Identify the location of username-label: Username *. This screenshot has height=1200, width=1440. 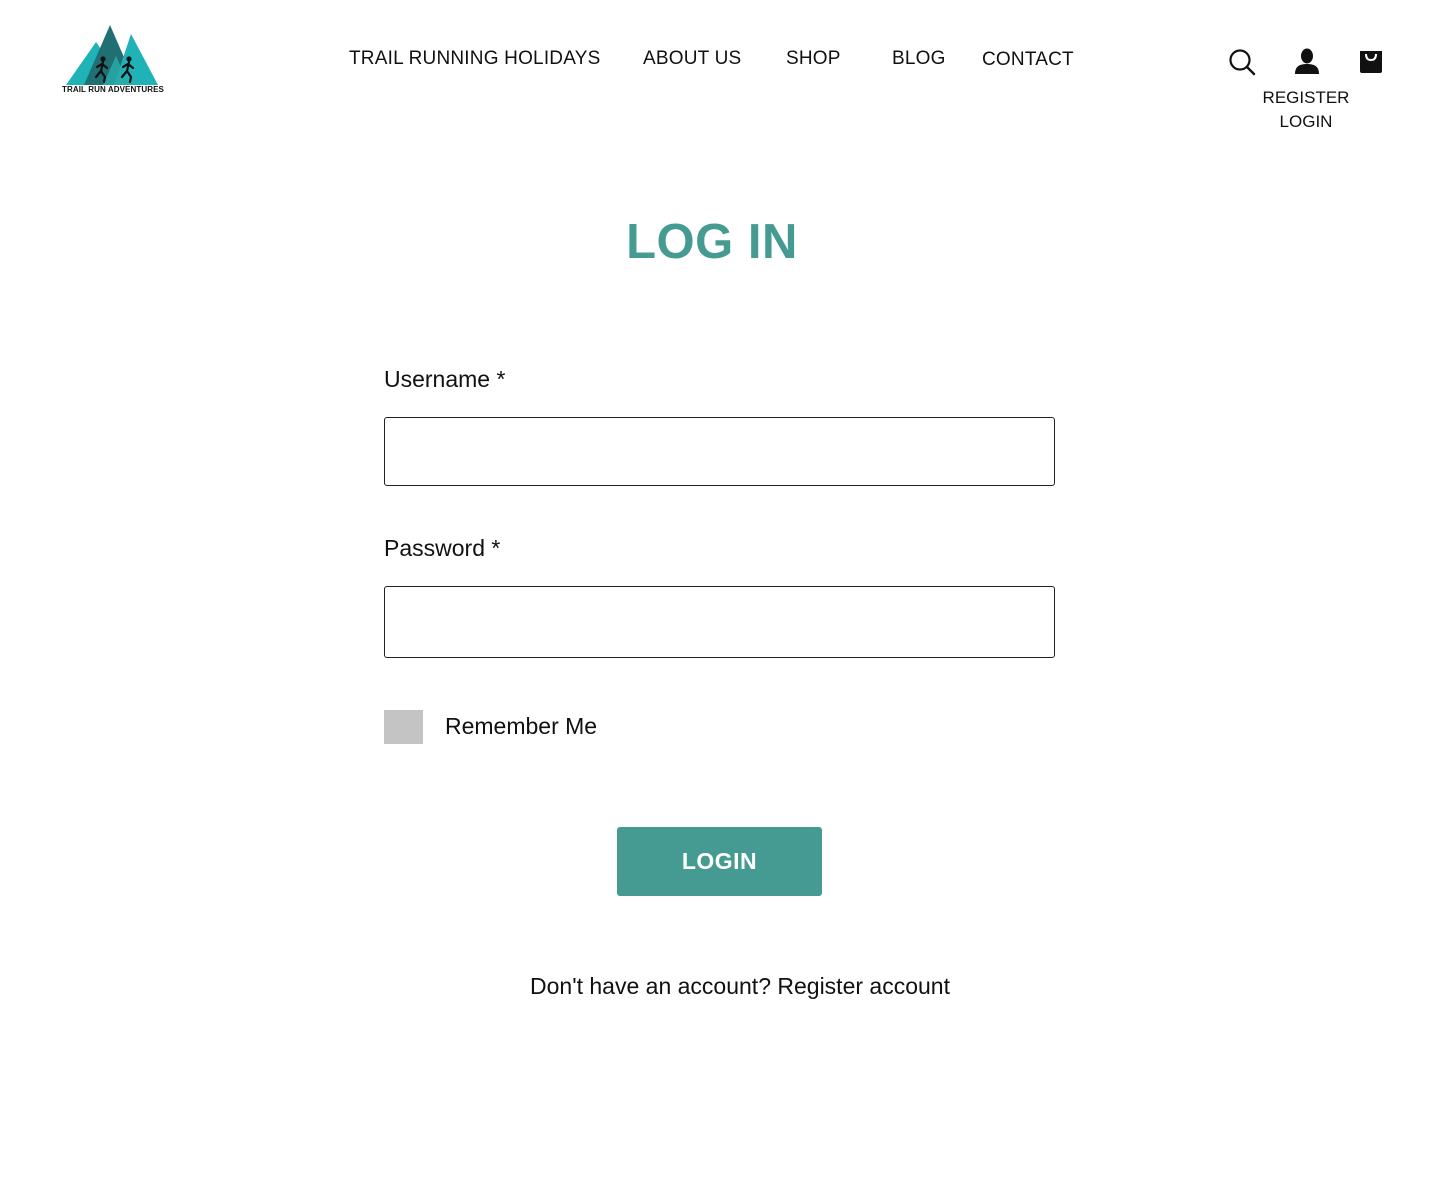
(445, 379).